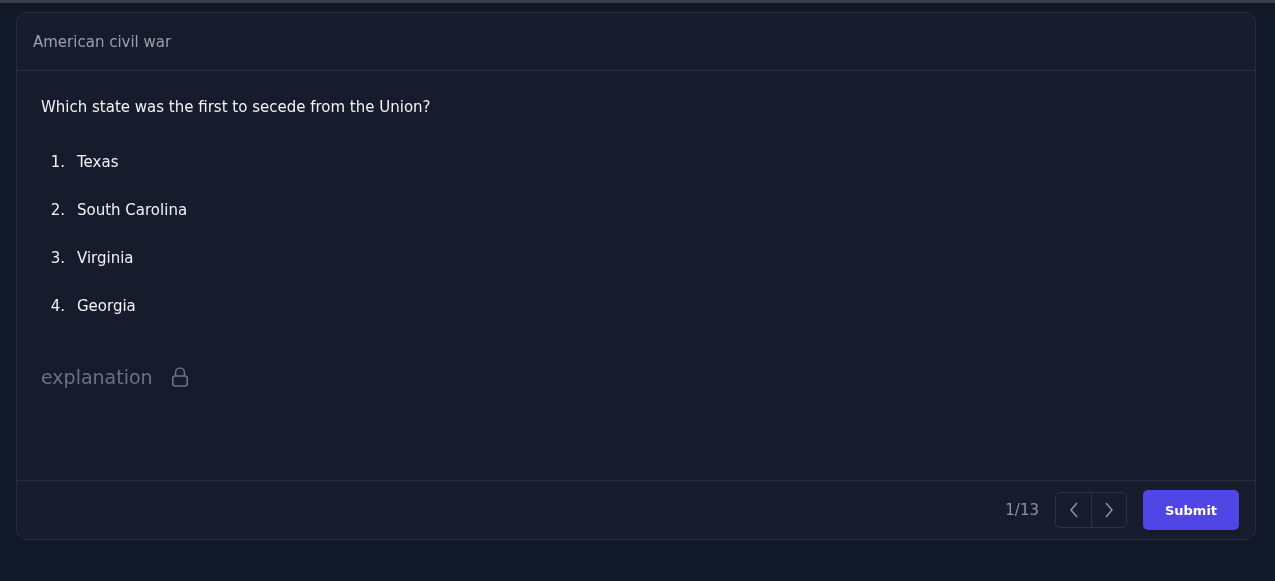 The height and width of the screenshot is (581, 1275). What do you see at coordinates (97, 377) in the screenshot?
I see `explanation-label: explanation` at bounding box center [97, 377].